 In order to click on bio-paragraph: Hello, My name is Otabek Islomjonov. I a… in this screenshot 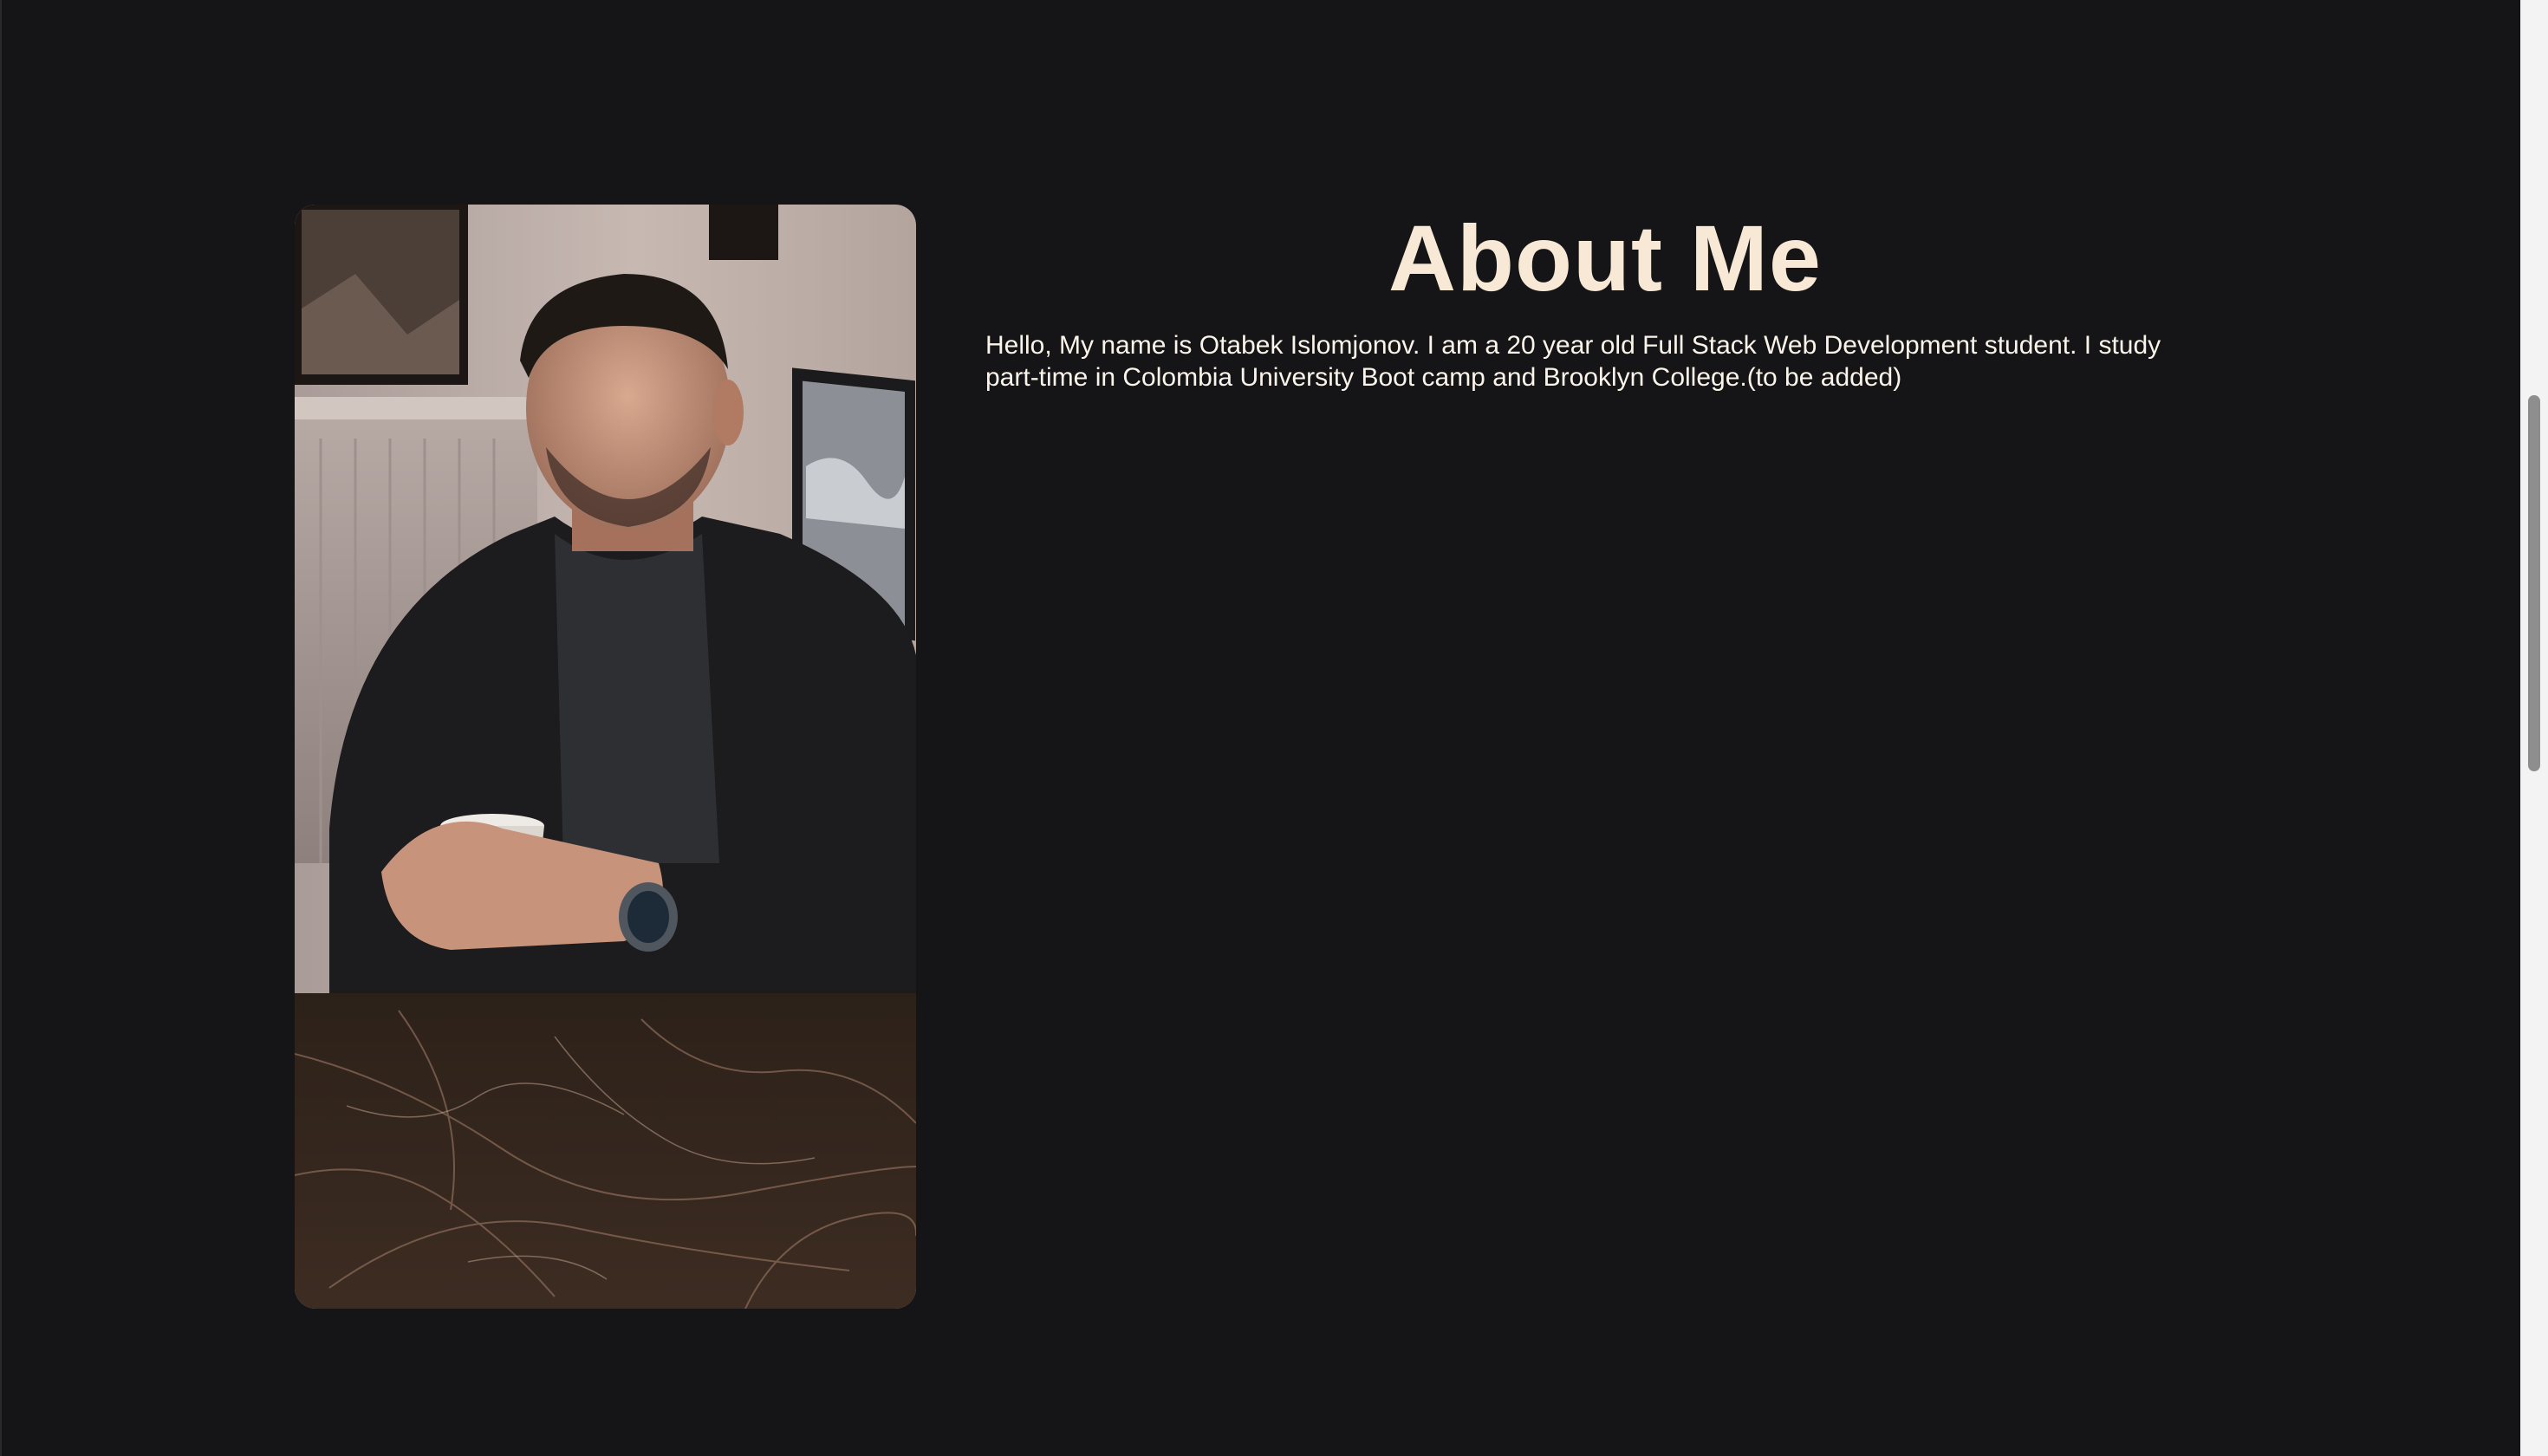, I will do `click(1573, 361)`.